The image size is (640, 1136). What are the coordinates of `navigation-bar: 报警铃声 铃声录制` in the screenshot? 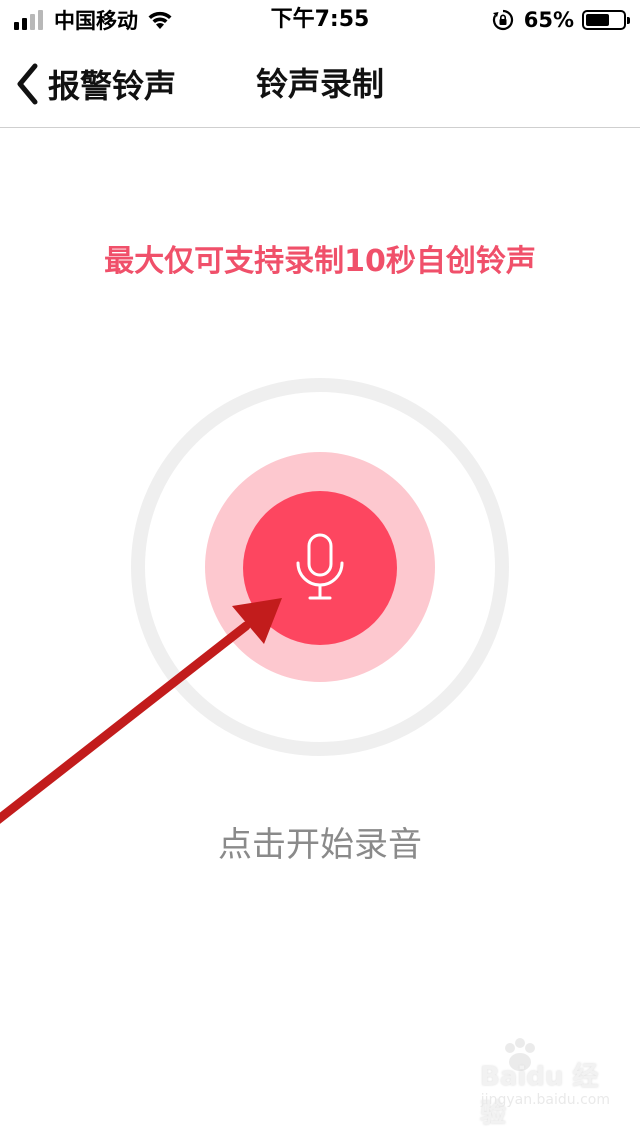 It's located at (320, 84).